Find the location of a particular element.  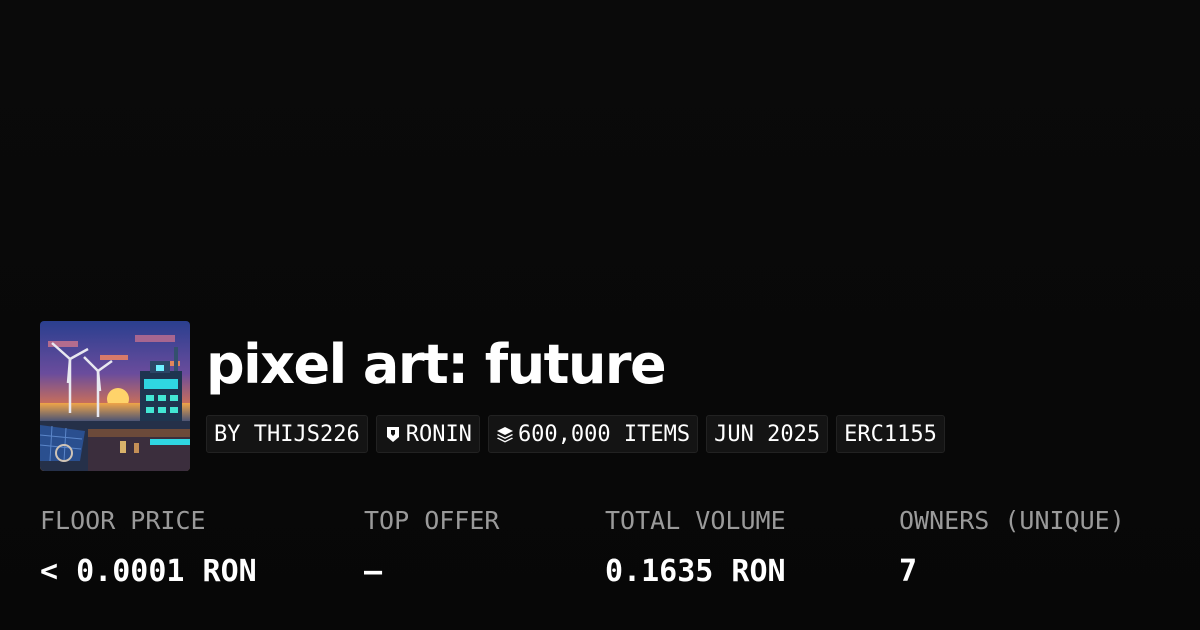

floor-price-value: < 0.0001 RON is located at coordinates (148, 571).